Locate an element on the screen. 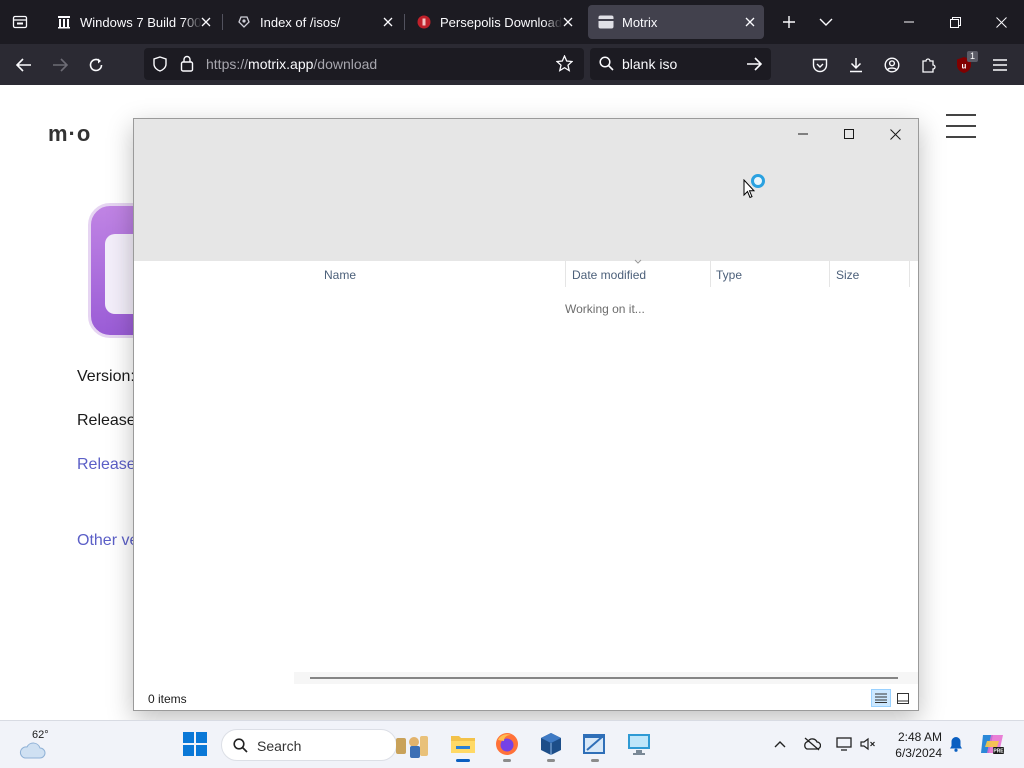 Image resolution: width=1024 pixels, height=768 pixels. new-tab-button is located at coordinates (789, 22).